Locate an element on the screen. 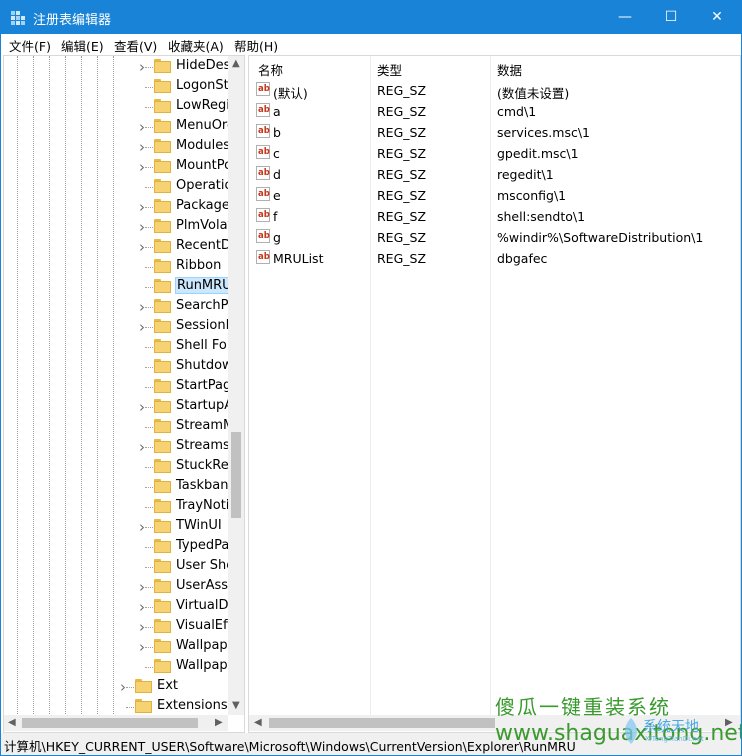  tree-item: › Ext is located at coordinates (174, 687).